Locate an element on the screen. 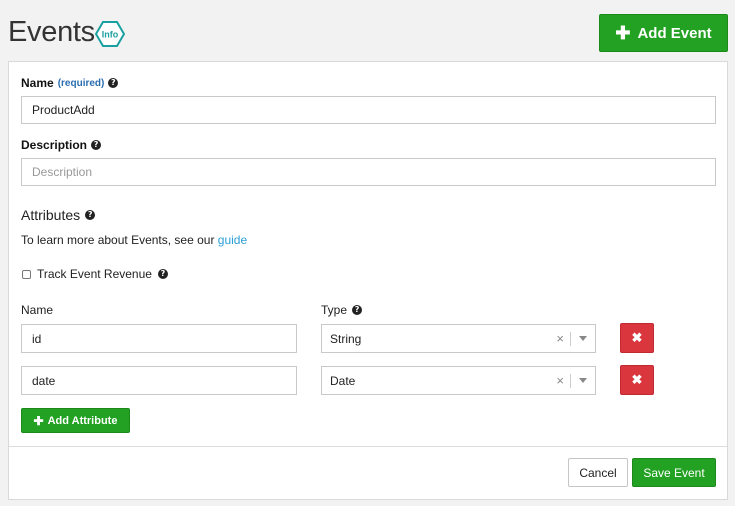  page-title: Events is located at coordinates (51, 32).